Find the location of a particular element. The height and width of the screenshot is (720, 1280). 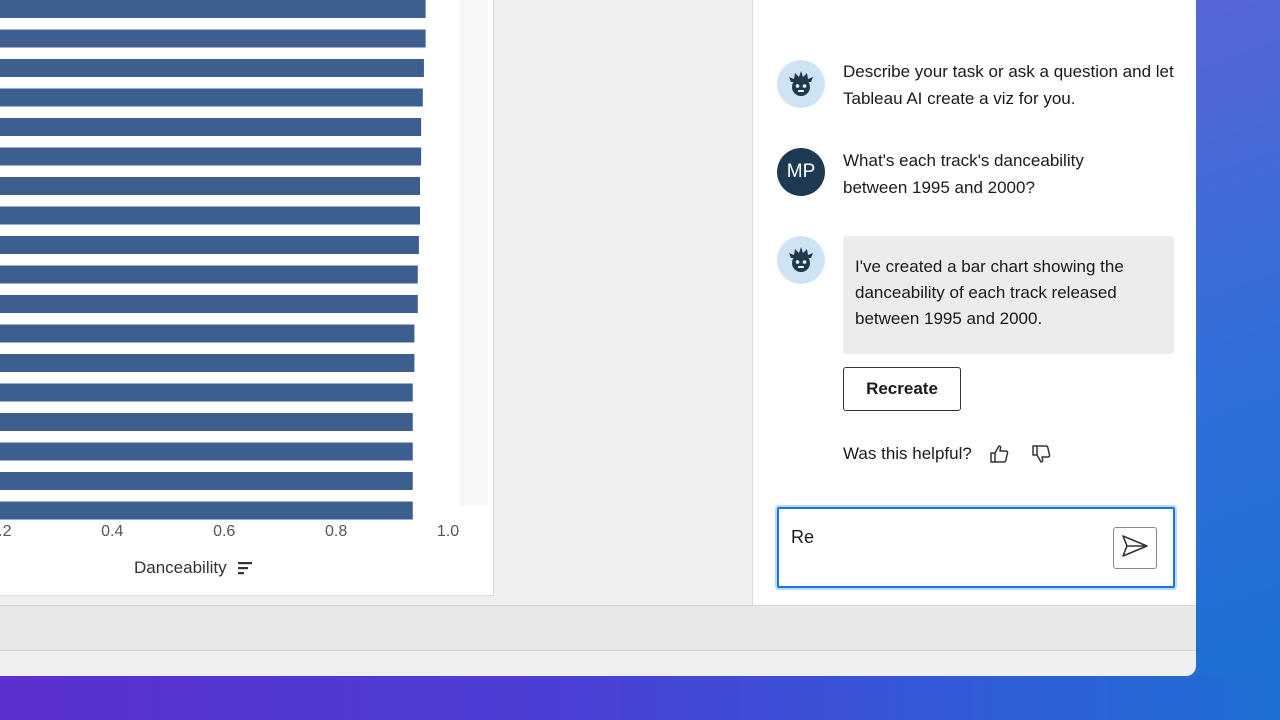

sort-descending-icon is located at coordinates (245, 568).